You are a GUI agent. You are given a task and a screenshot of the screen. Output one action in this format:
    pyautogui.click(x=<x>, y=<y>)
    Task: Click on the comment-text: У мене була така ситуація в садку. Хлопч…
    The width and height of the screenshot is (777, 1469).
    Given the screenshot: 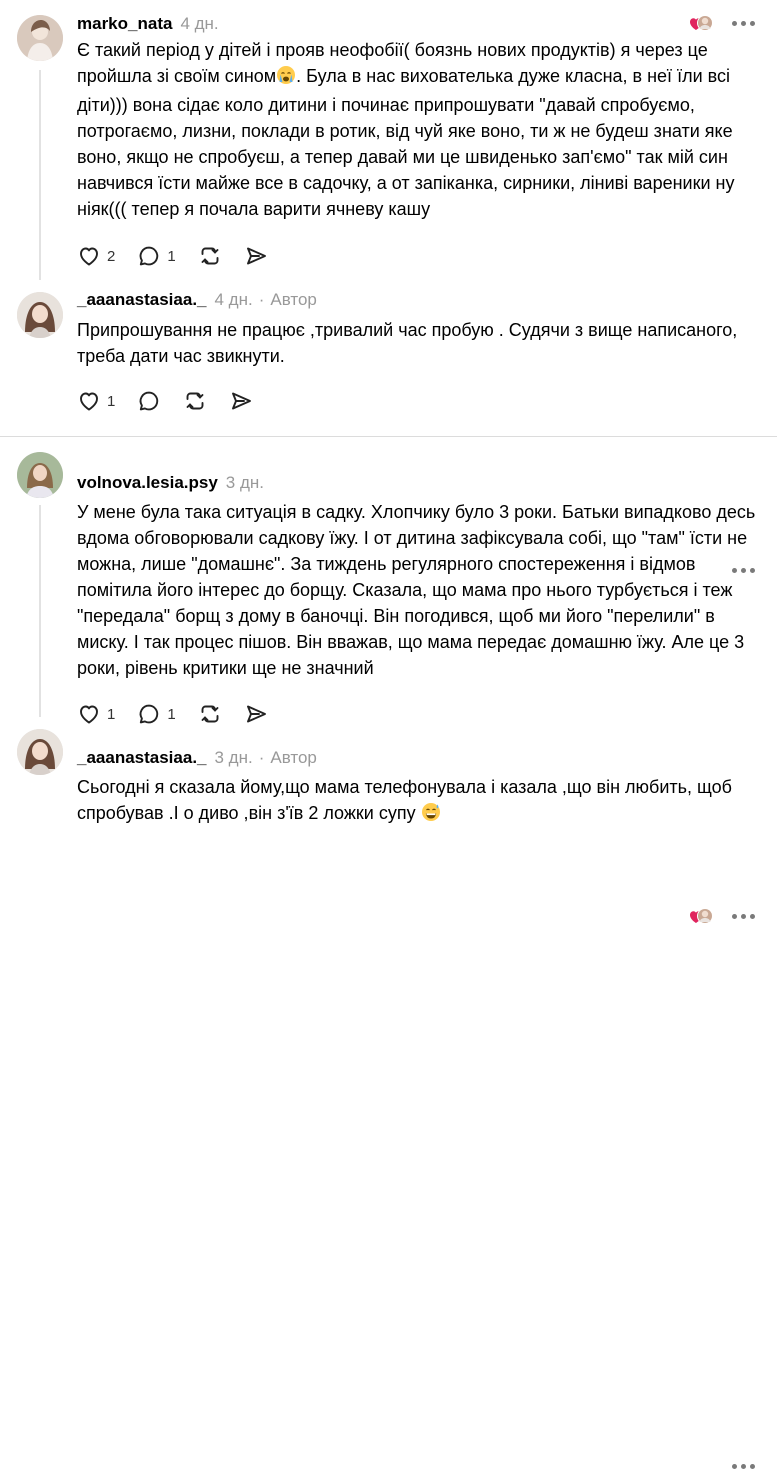 What is the action you would take?
    pyautogui.click(x=416, y=590)
    